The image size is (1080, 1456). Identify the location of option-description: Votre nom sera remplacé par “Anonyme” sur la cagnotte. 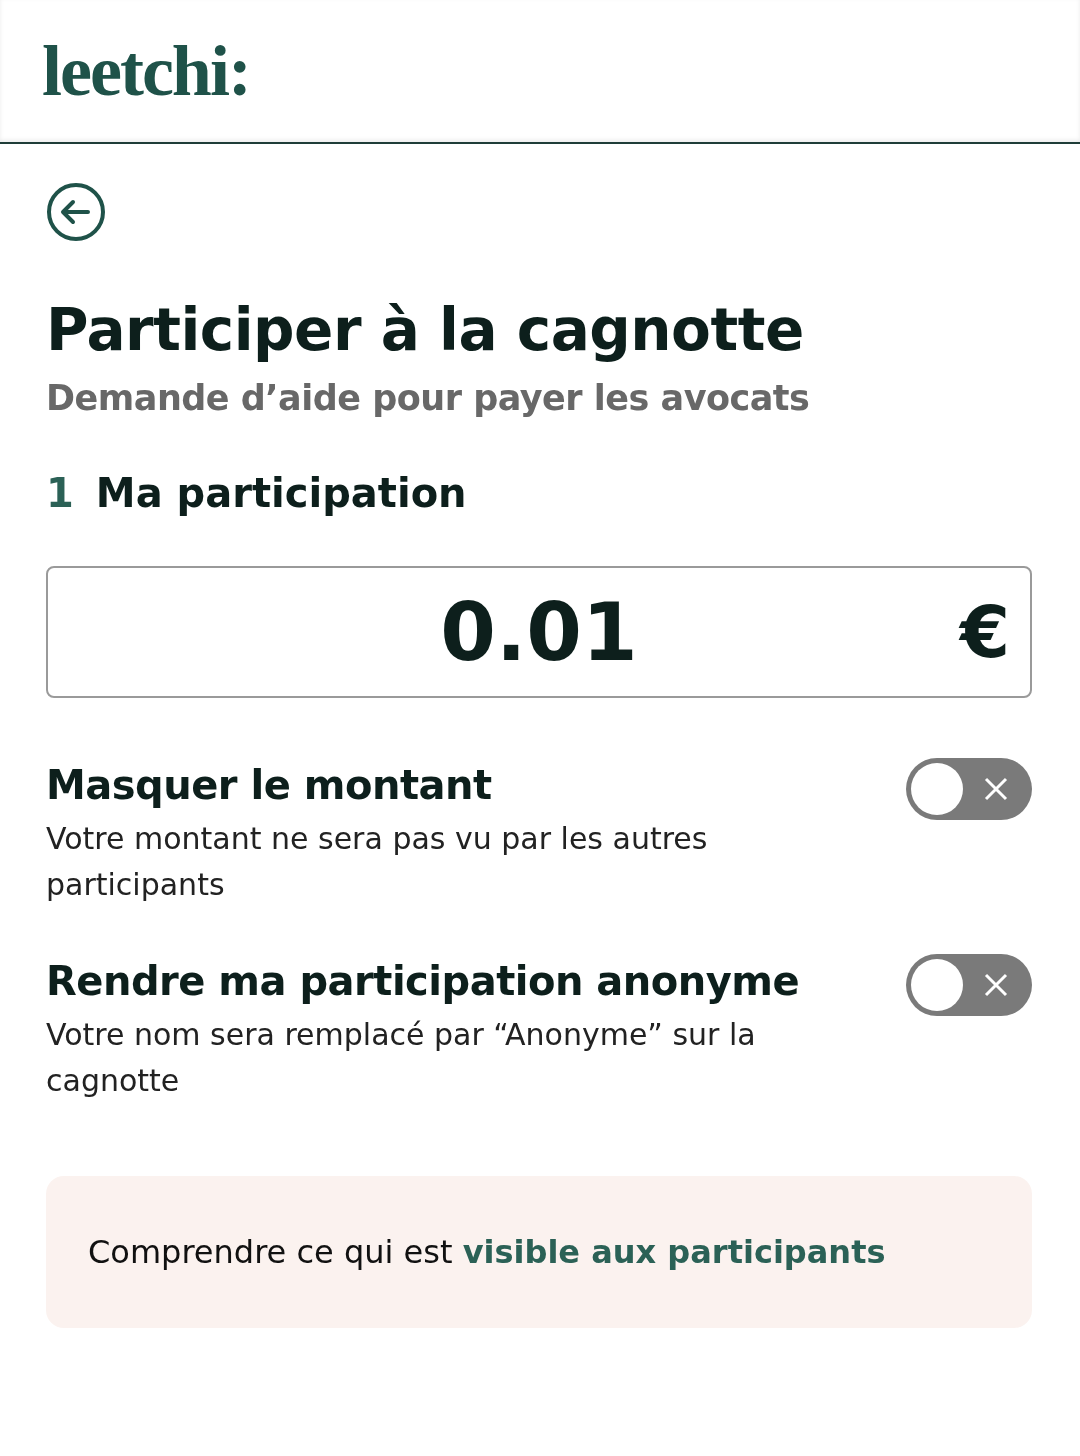
(401, 1058).